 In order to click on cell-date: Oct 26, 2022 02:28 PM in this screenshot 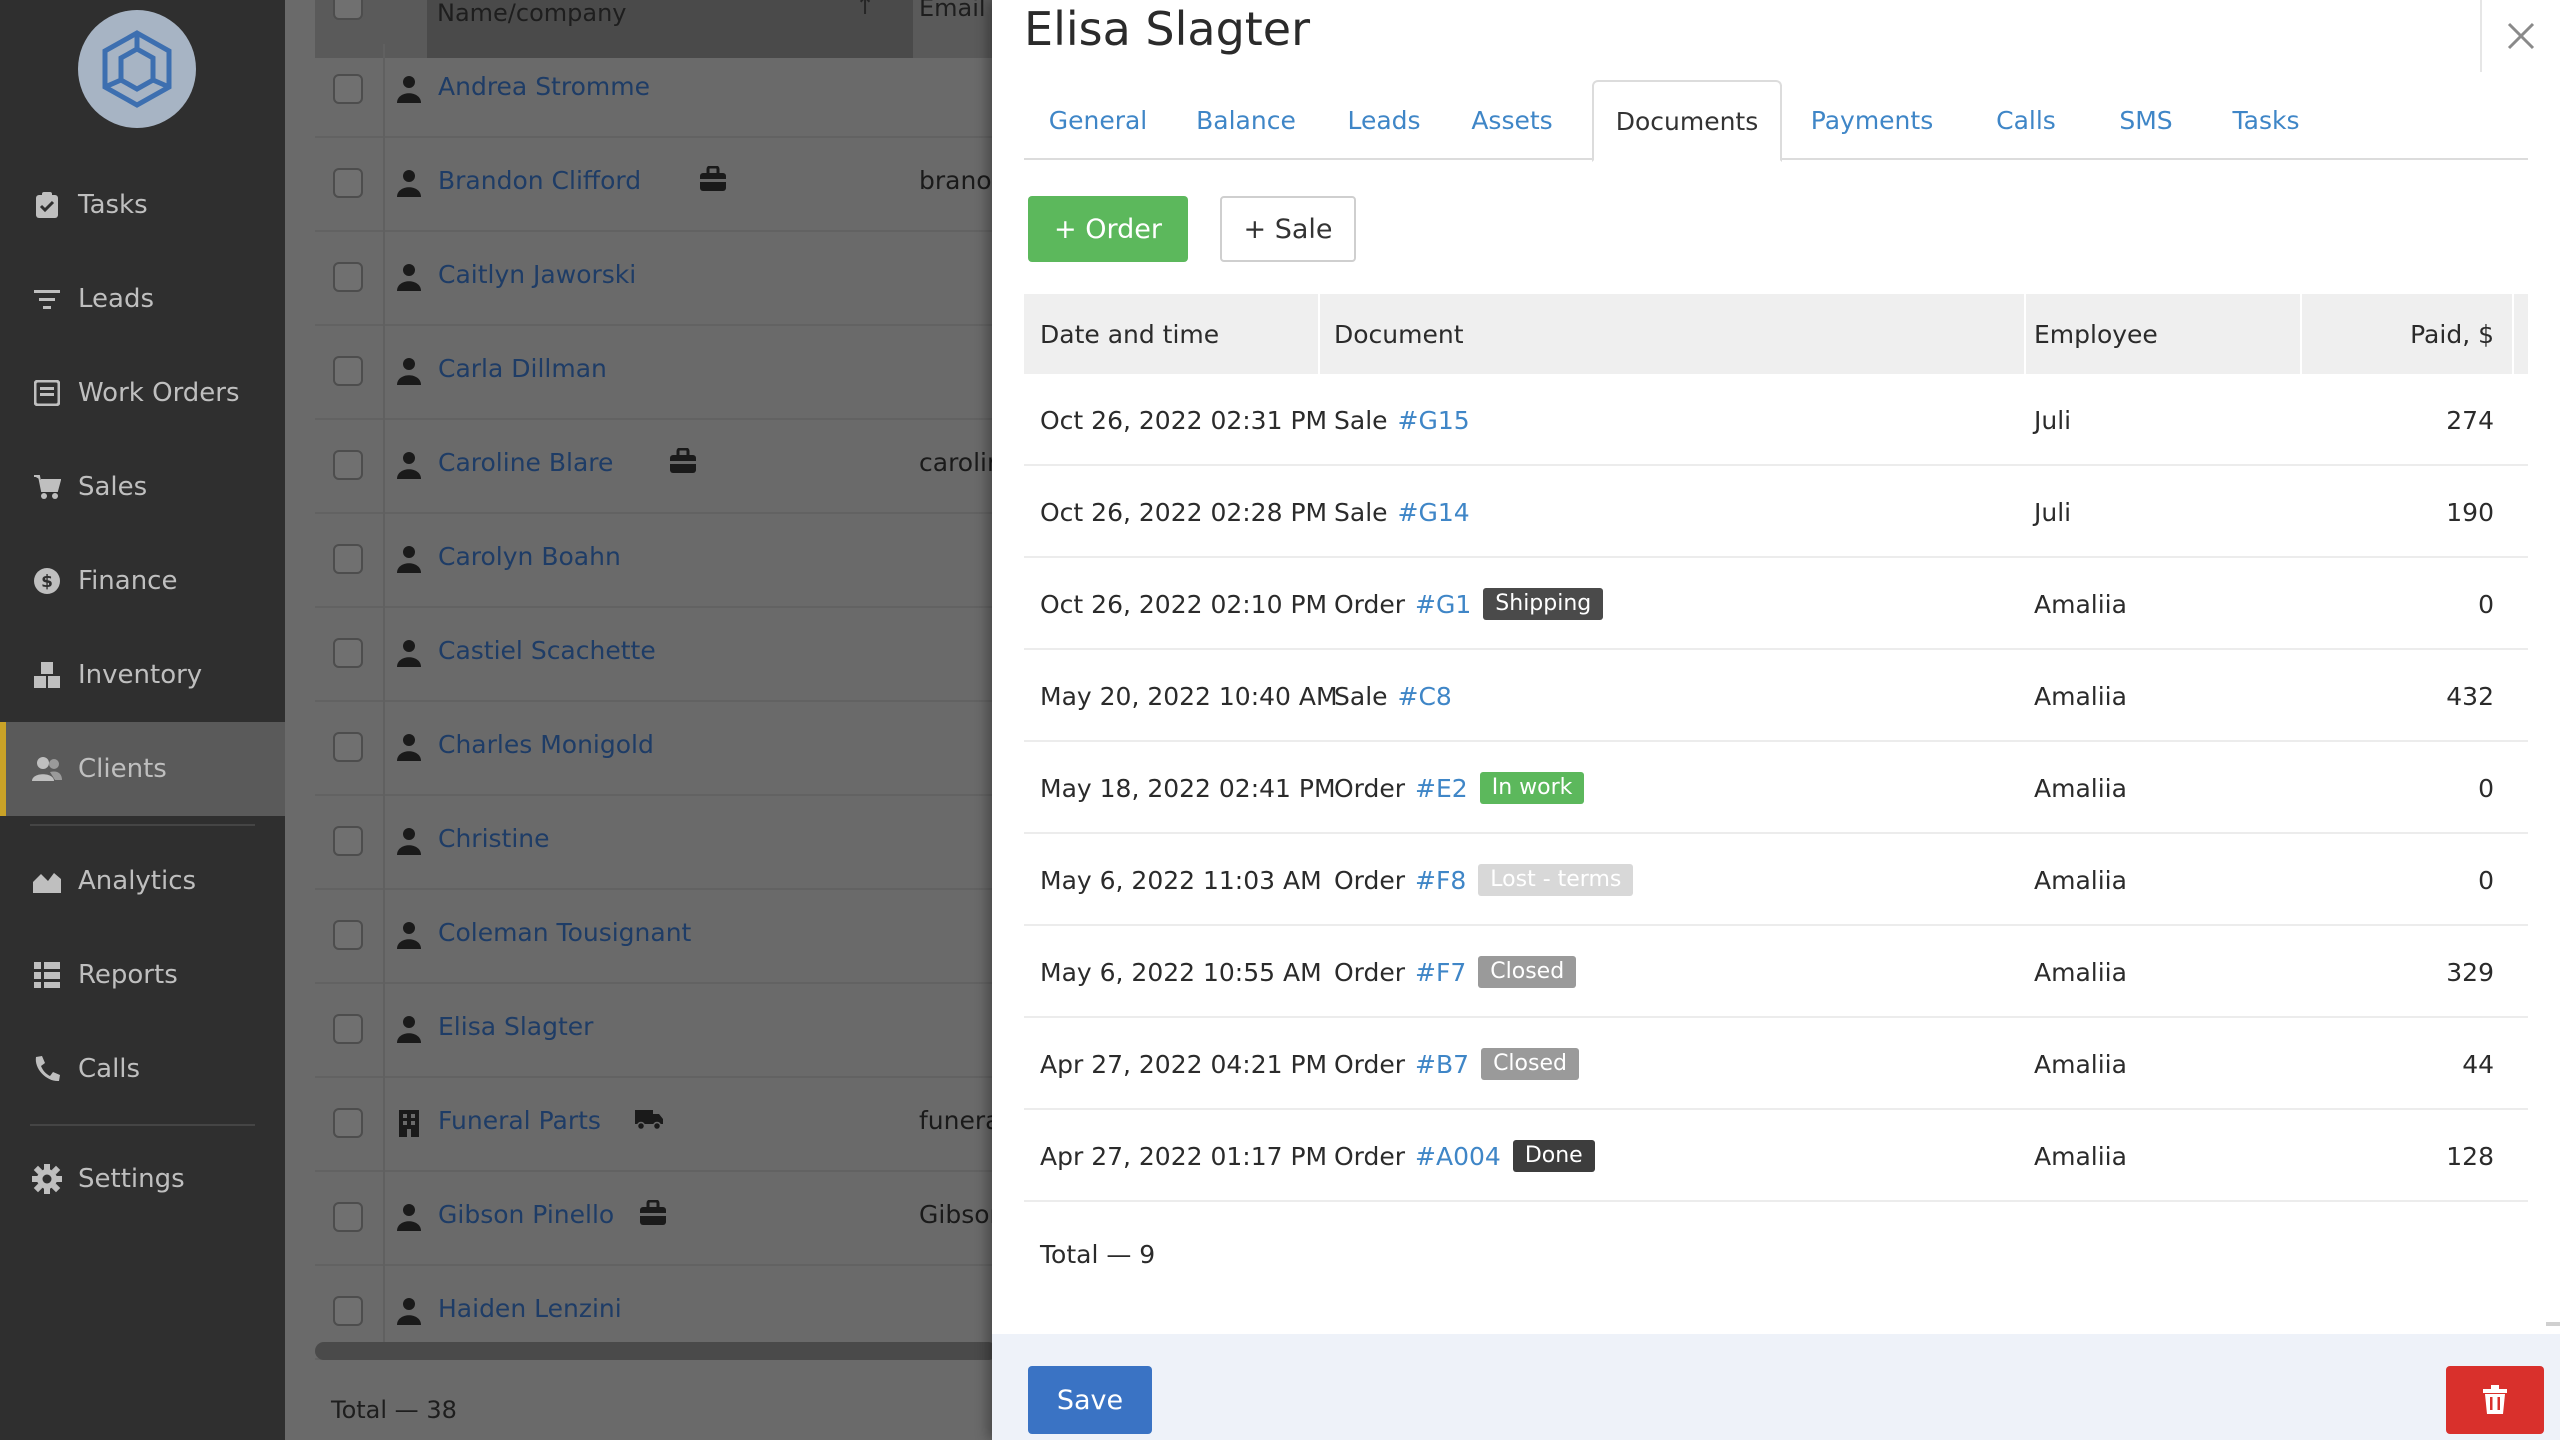, I will do `click(1184, 512)`.